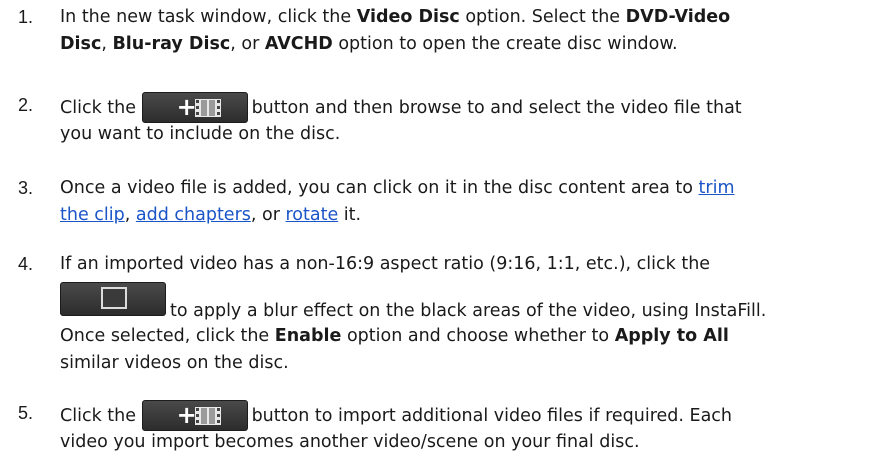 The height and width of the screenshot is (463, 877). Describe the element at coordinates (464, 363) in the screenshot. I see `text-line: similar videos on the disc.` at that location.